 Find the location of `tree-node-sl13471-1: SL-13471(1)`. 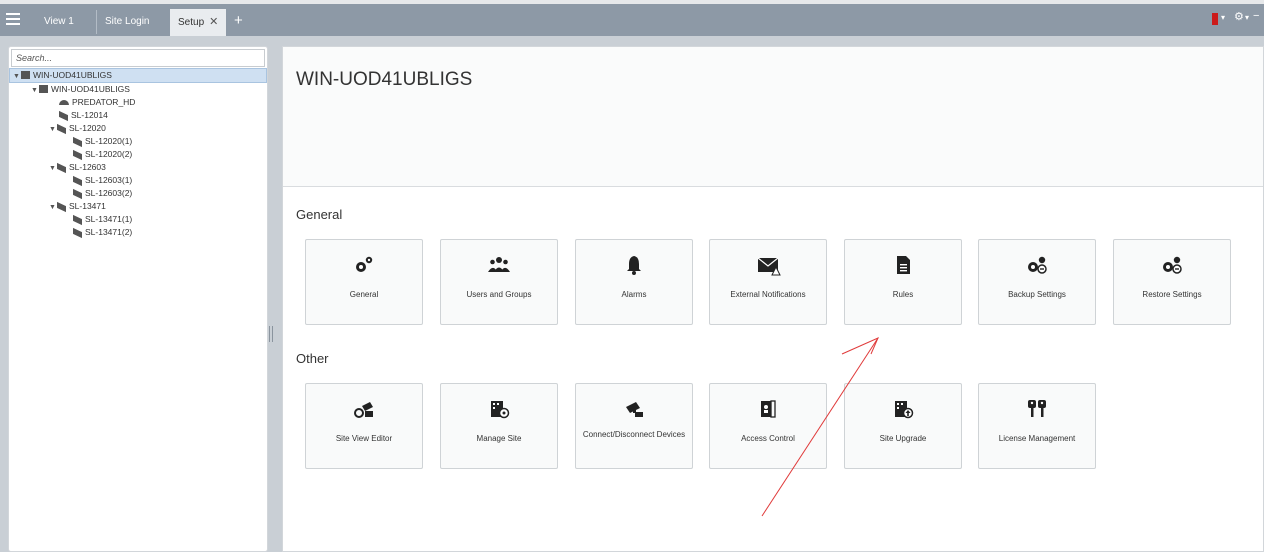

tree-node-sl13471-1: SL-13471(1) is located at coordinates (138, 219).